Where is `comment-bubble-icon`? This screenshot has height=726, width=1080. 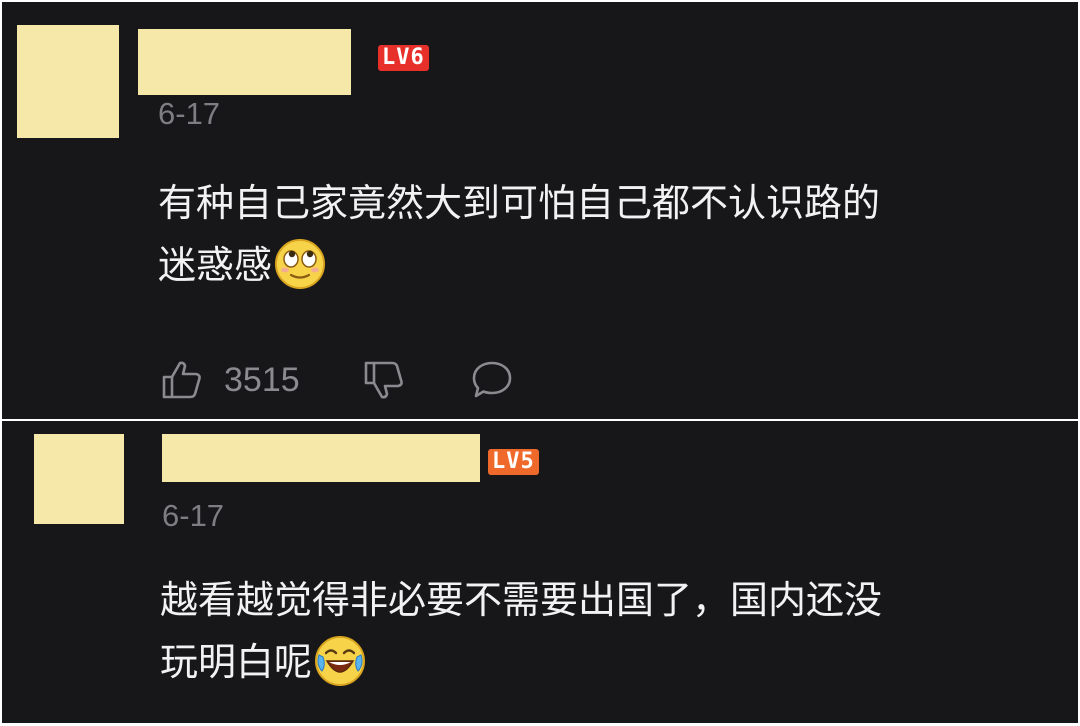
comment-bubble-icon is located at coordinates (492, 380).